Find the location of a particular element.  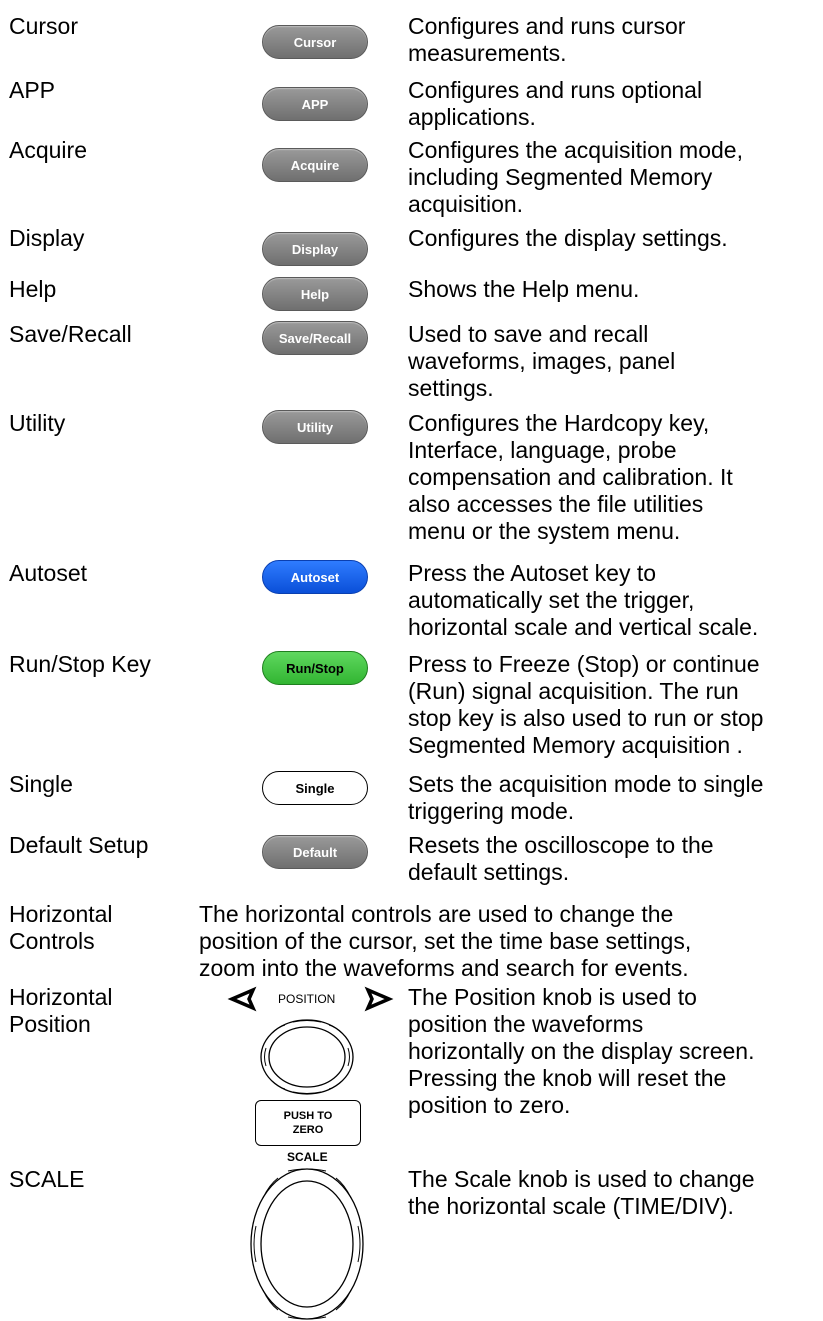

push-to-zero-line: ZERO is located at coordinates (308, 1130).